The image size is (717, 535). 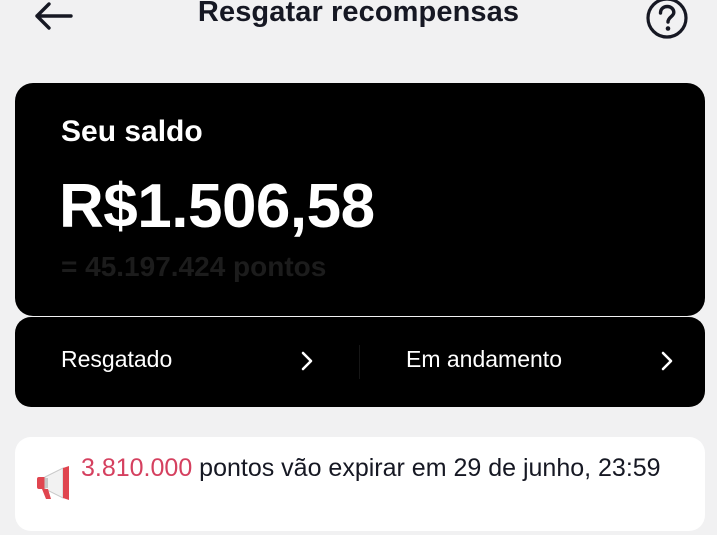 What do you see at coordinates (132, 131) in the screenshot?
I see `balance-label: Seu saldo` at bounding box center [132, 131].